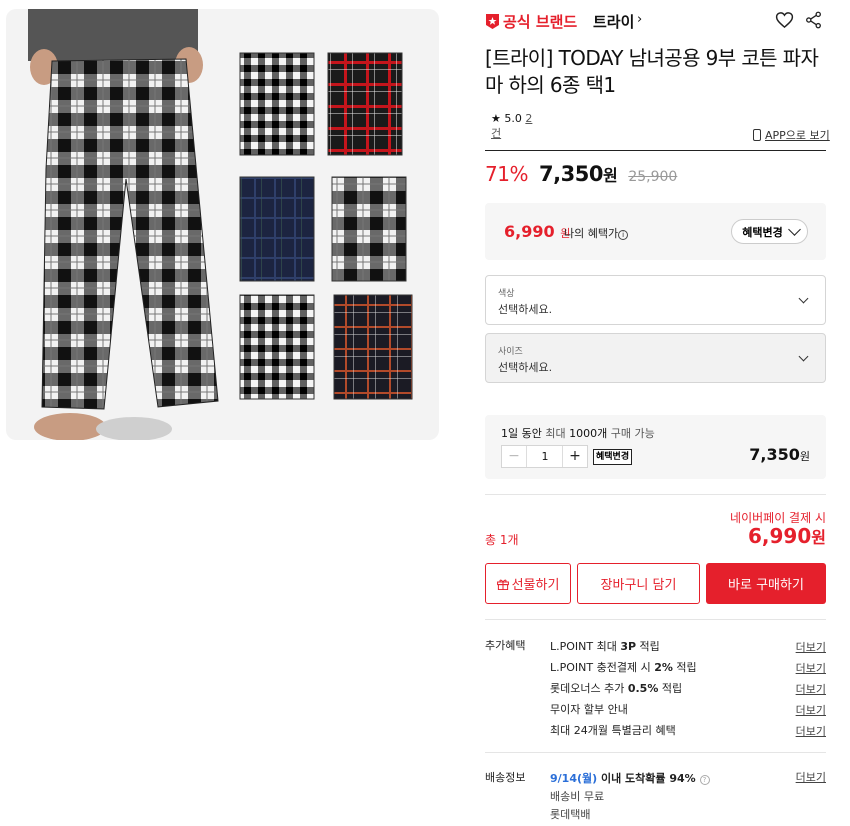 The image size is (850, 826). I want to click on price-row: 71% 7,350원 25,900, so click(581, 174).